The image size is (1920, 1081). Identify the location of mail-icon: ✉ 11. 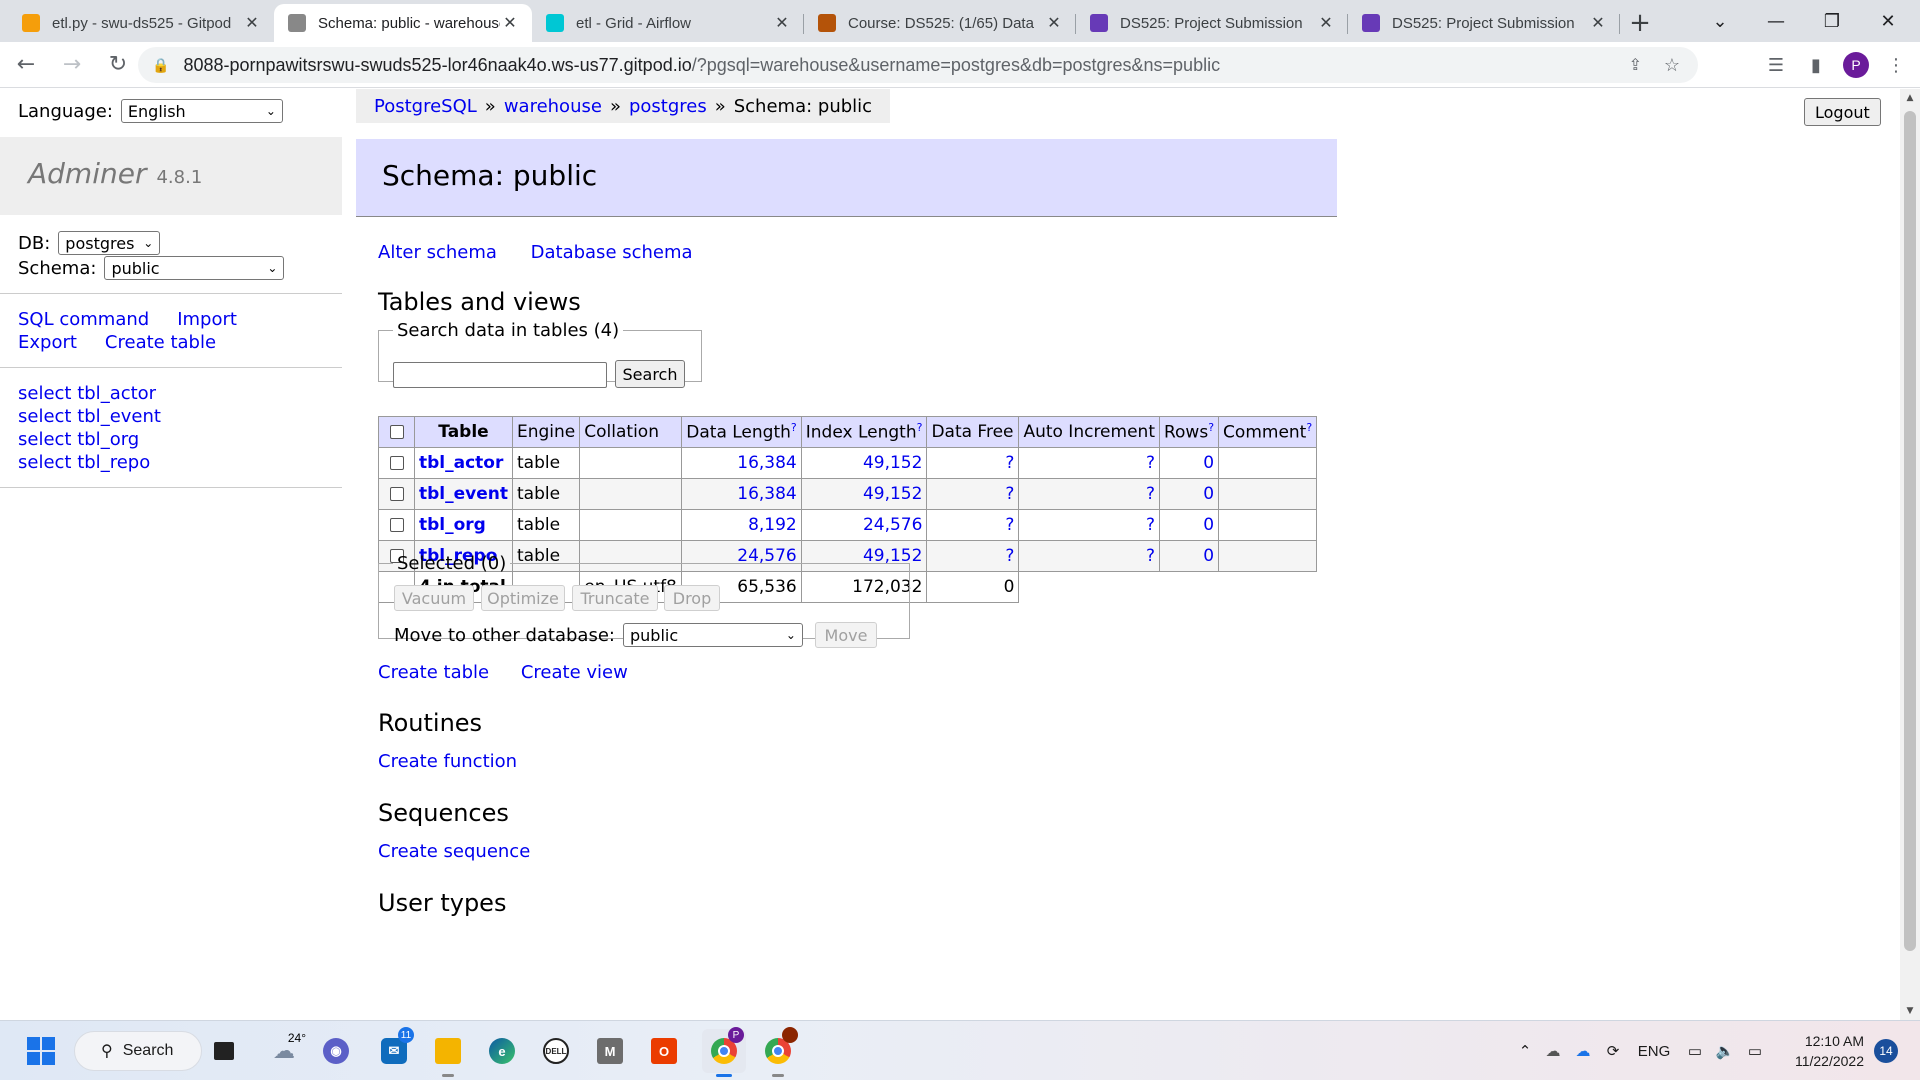
(394, 1050).